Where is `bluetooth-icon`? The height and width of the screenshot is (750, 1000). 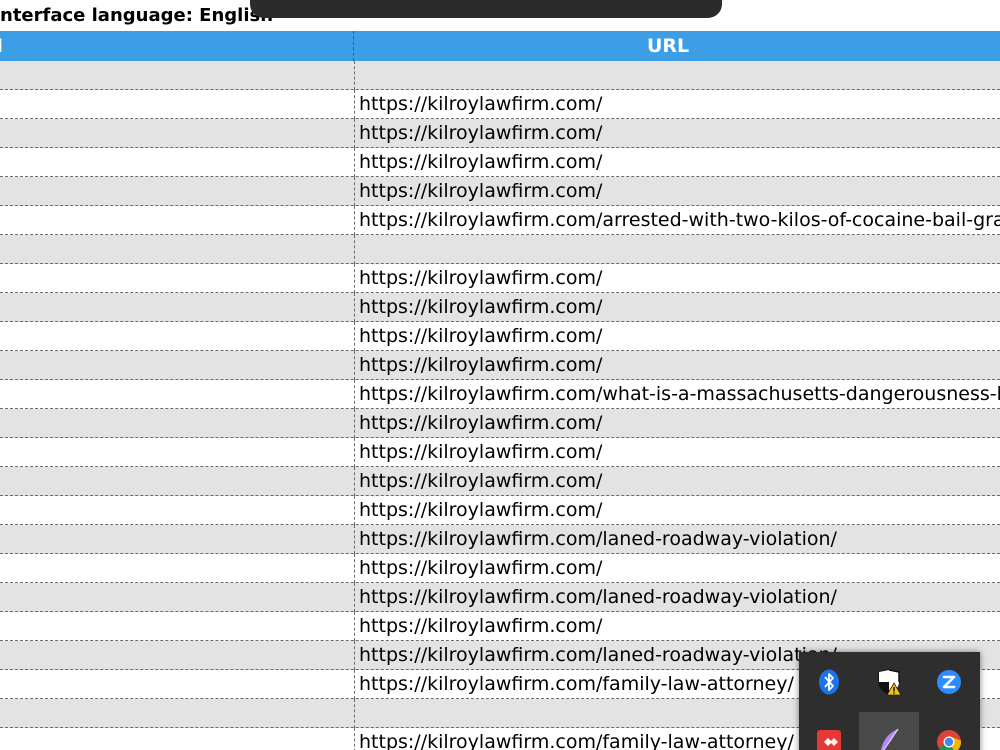
bluetooth-icon is located at coordinates (829, 682).